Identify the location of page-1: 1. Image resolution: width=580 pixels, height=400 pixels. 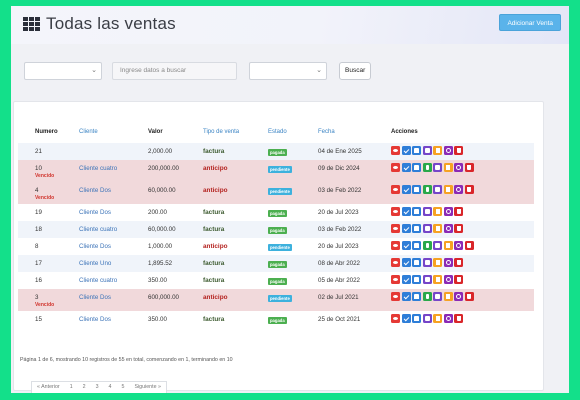
(71, 387).